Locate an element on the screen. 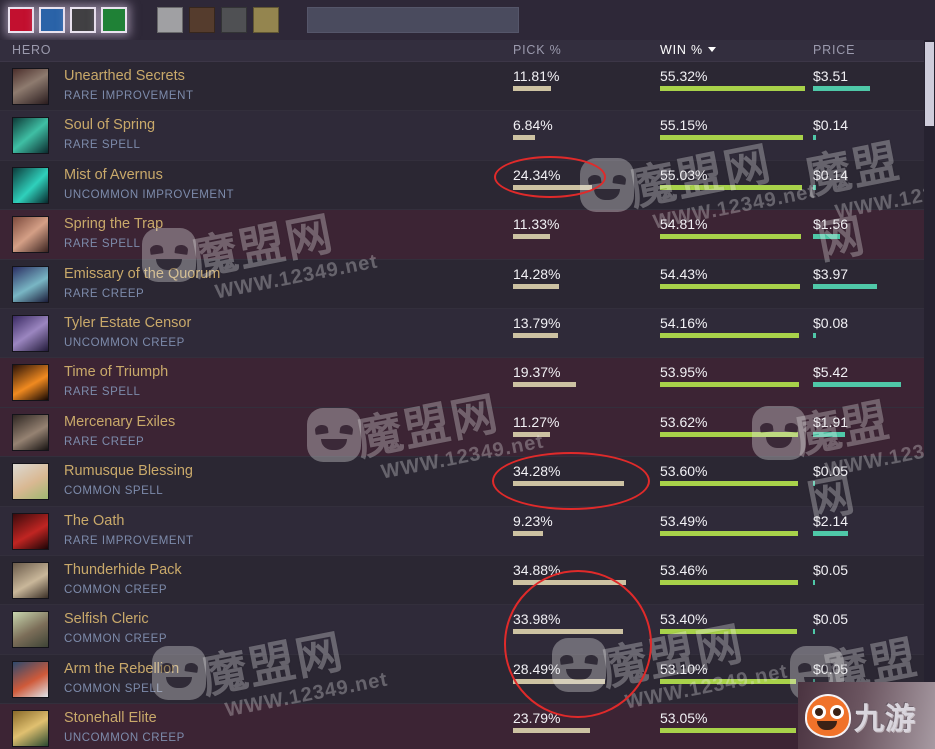 The height and width of the screenshot is (749, 935). price-cell: $0.14 is located at coordinates (831, 128).